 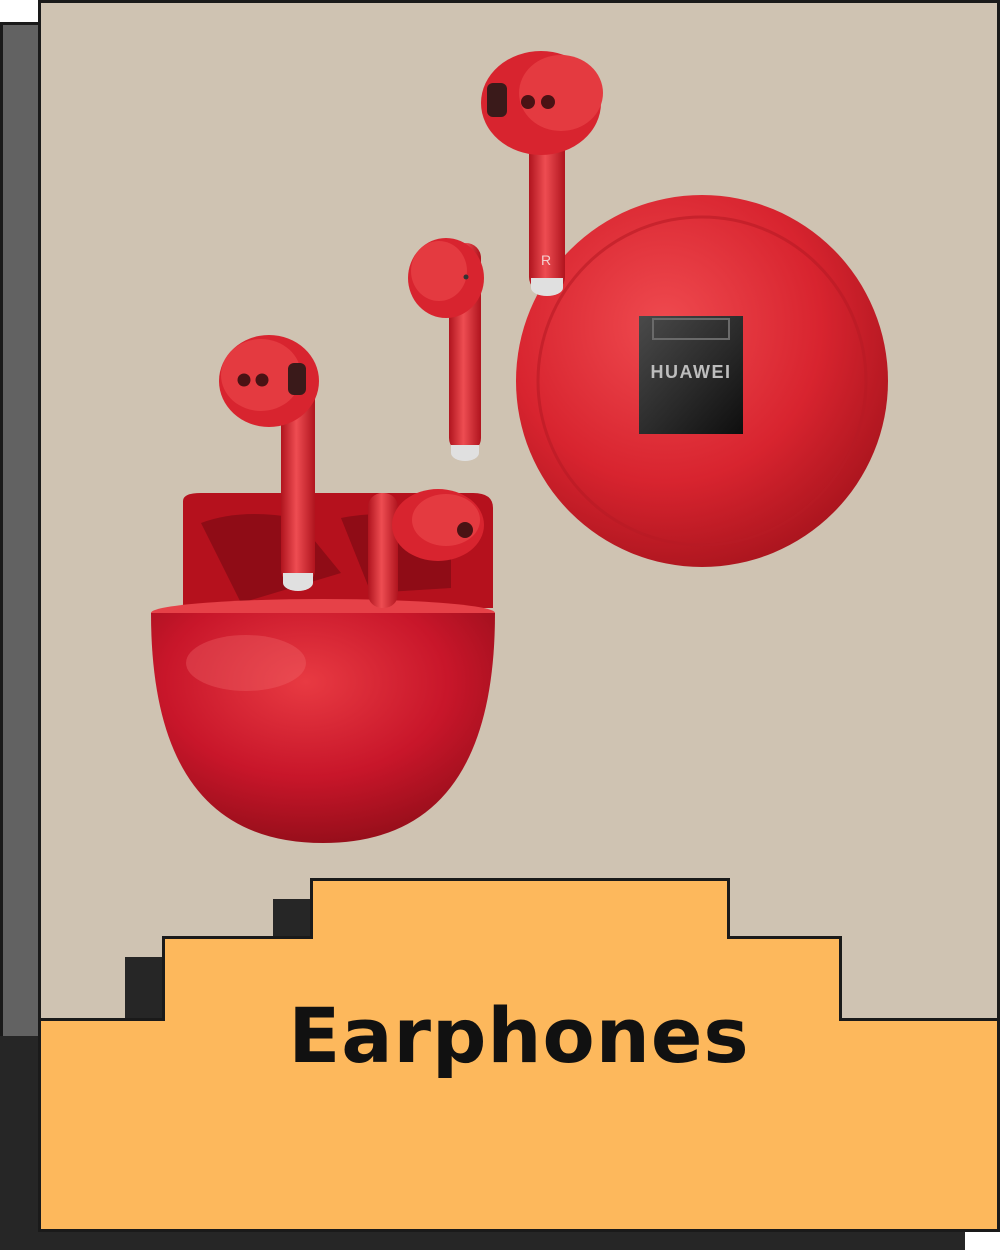 What do you see at coordinates (21, 1143) in the screenshot?
I see `card-shadow-bottom` at bounding box center [21, 1143].